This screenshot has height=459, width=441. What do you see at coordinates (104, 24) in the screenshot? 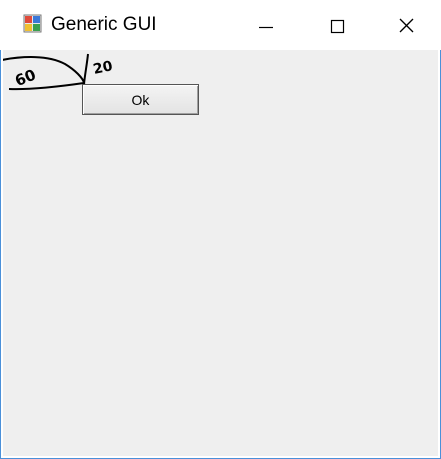
I see `window-title: Generic GUI` at bounding box center [104, 24].